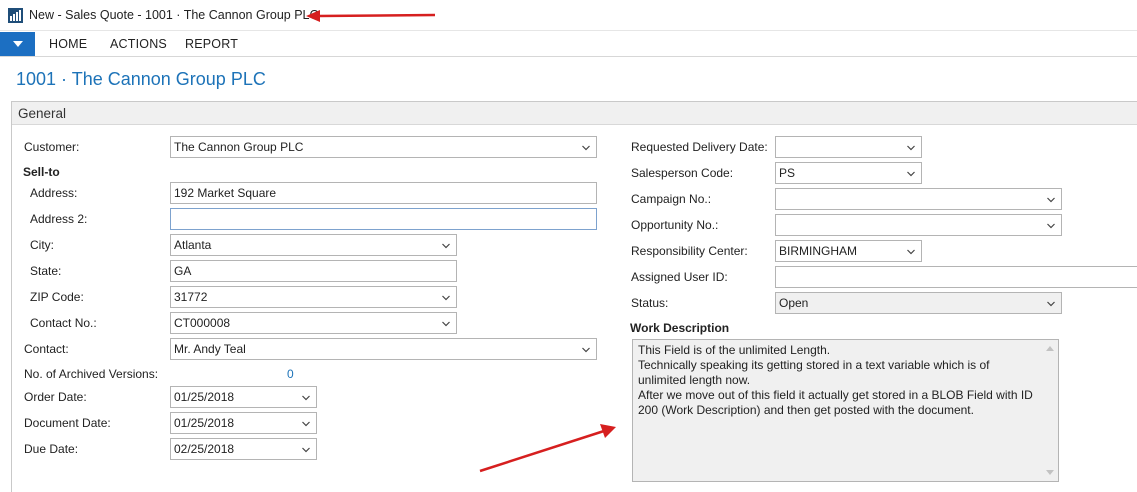  I want to click on status-value: Open, so click(794, 303).